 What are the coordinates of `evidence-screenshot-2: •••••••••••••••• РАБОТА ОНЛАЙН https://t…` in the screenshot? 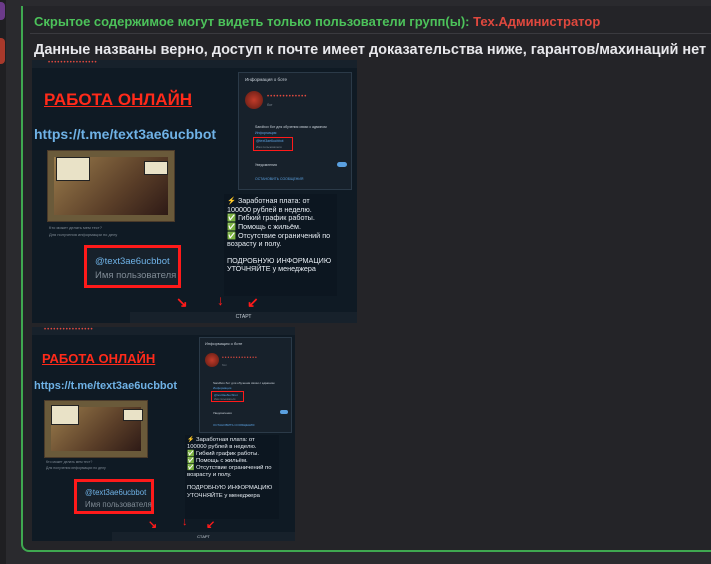 It's located at (163, 434).